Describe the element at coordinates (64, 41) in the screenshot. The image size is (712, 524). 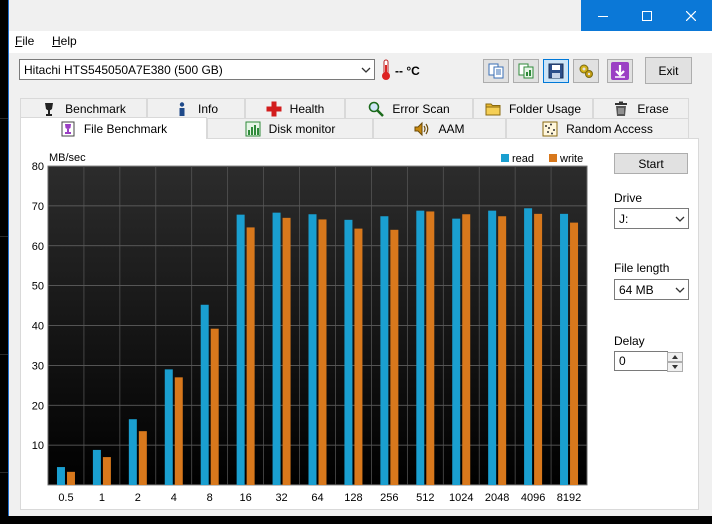
I see `menu-help: Help` at that location.